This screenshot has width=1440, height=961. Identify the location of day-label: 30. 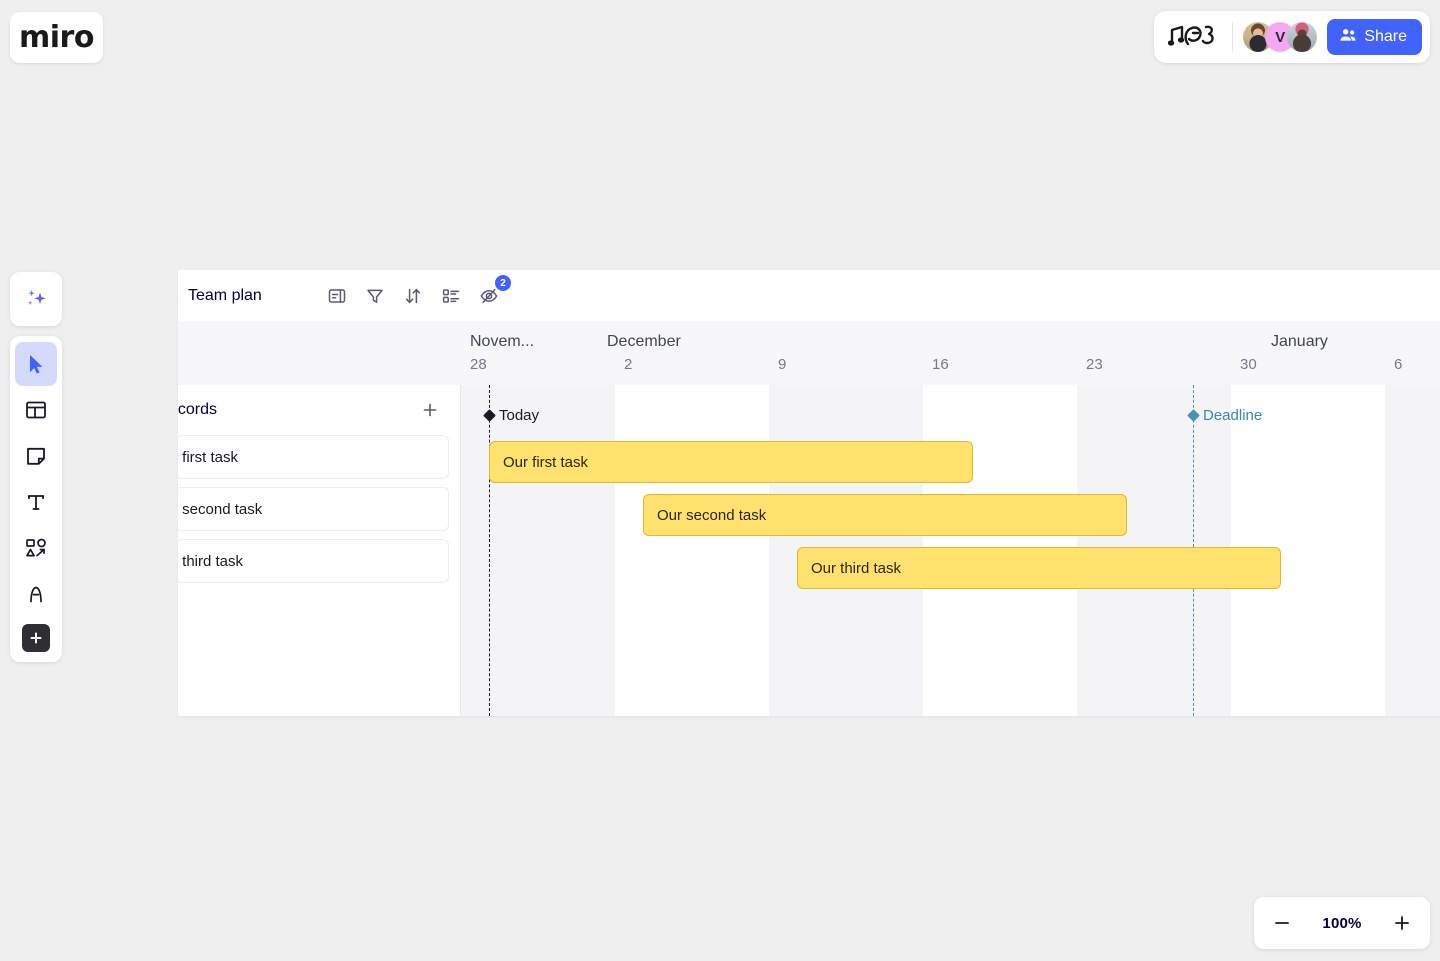
(1248, 364).